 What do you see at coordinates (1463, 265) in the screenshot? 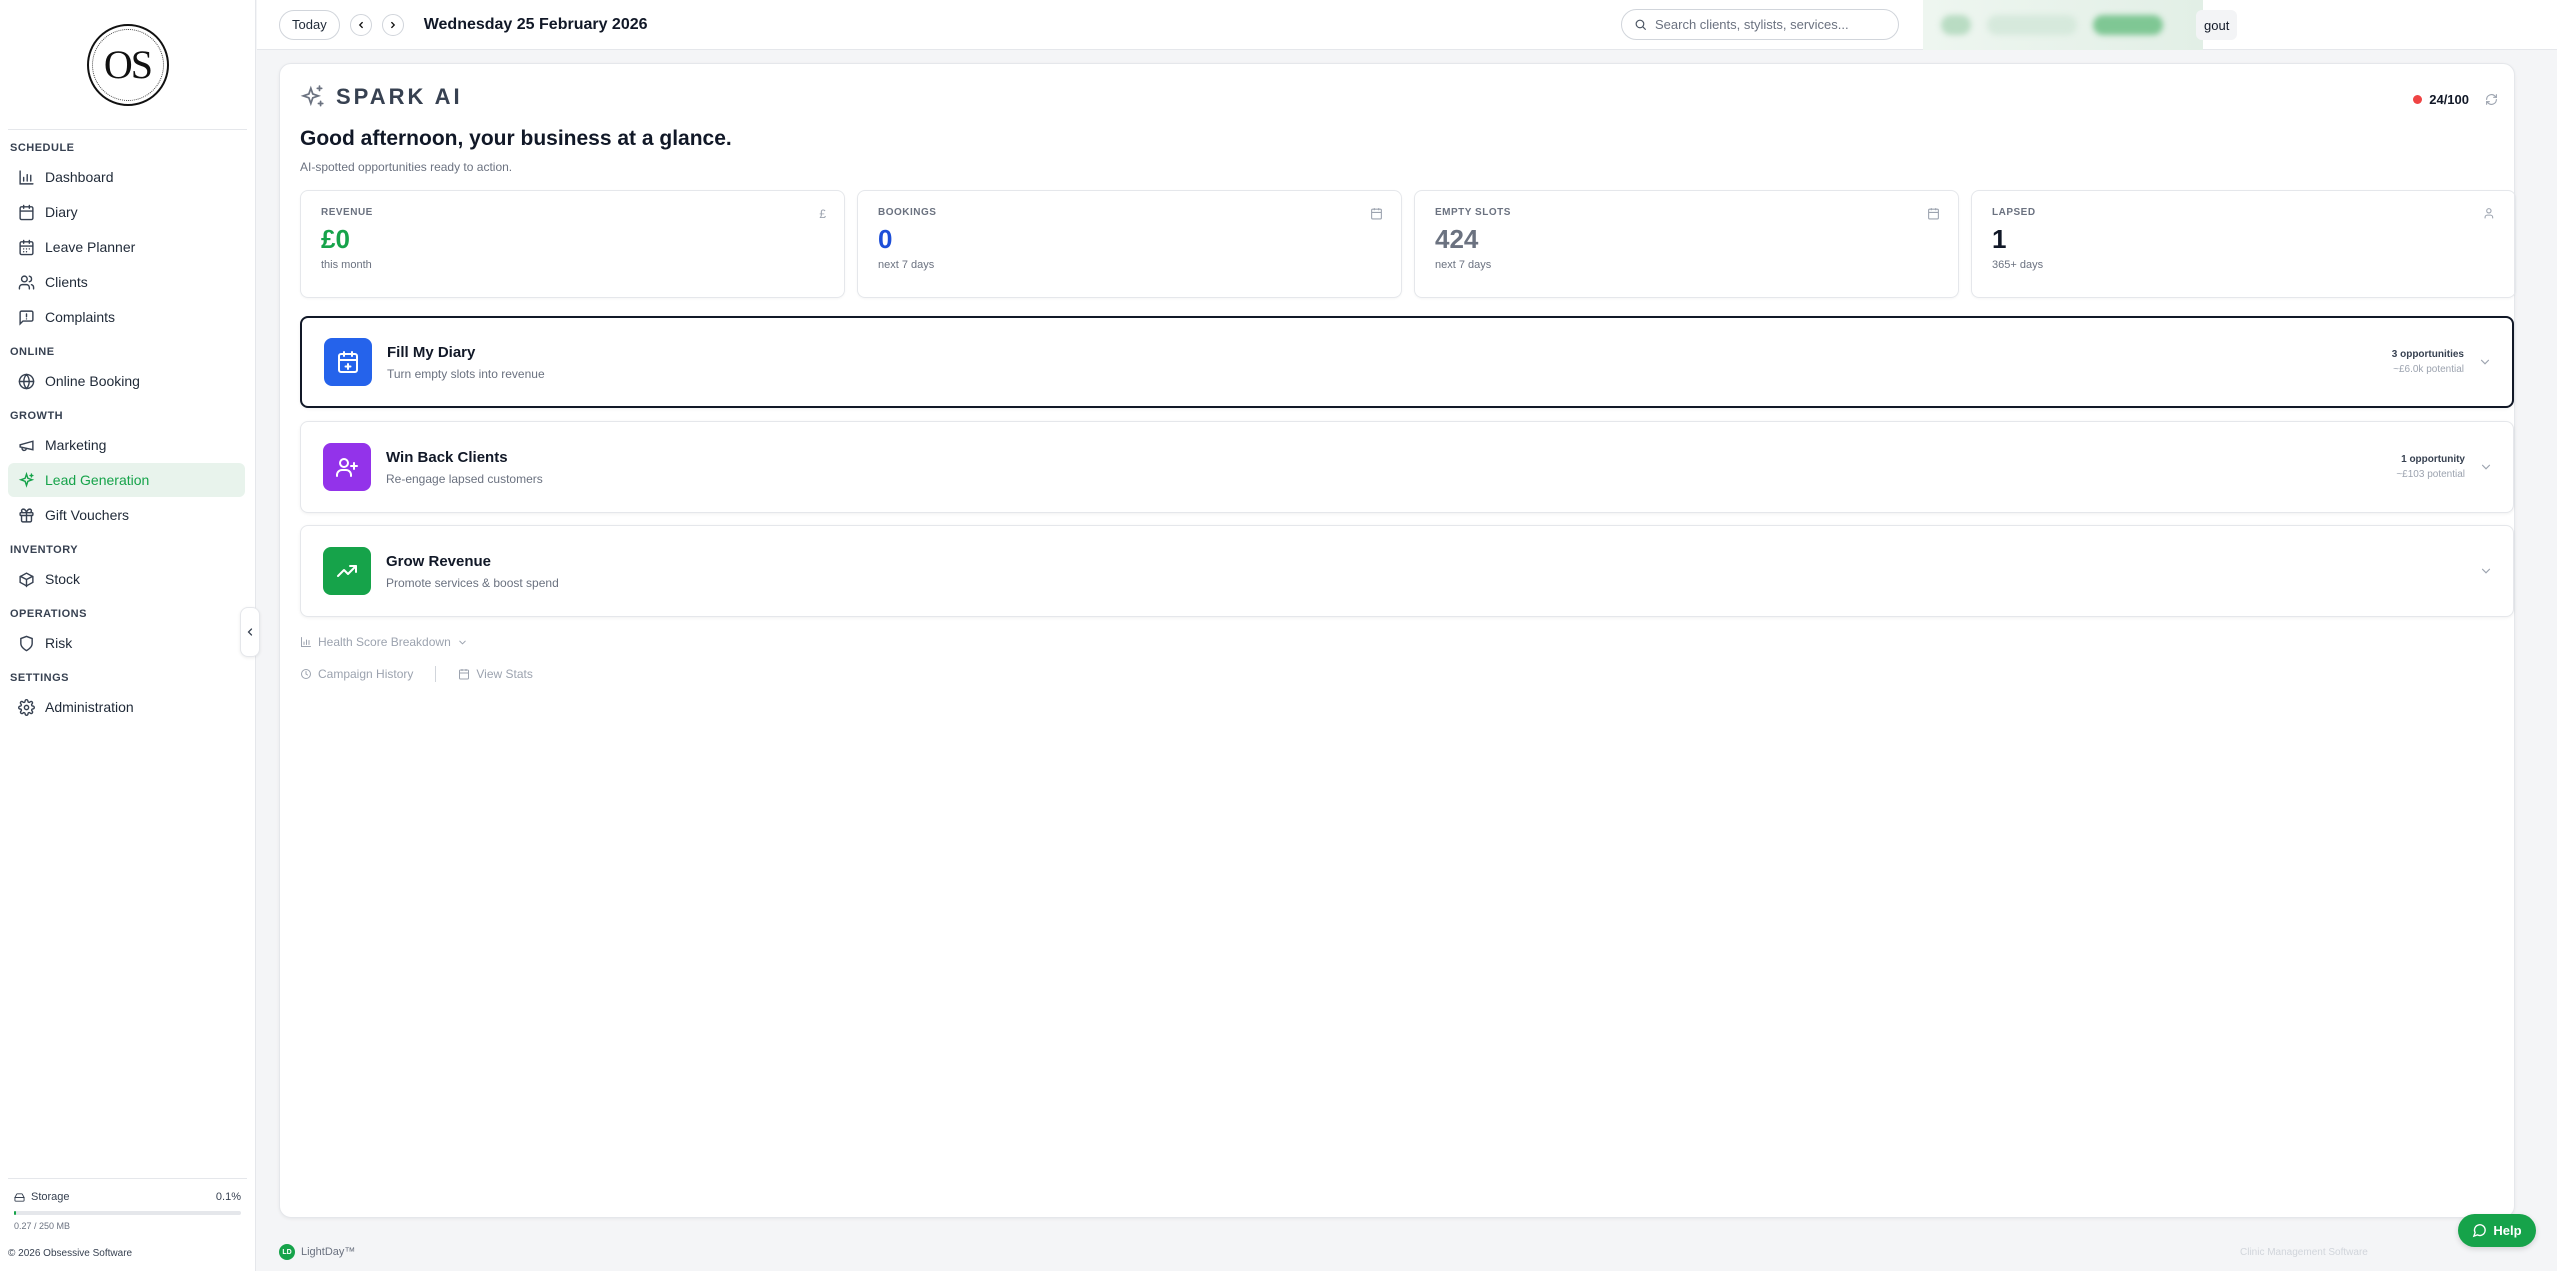
I see `stat-sub: next 7 days` at bounding box center [1463, 265].